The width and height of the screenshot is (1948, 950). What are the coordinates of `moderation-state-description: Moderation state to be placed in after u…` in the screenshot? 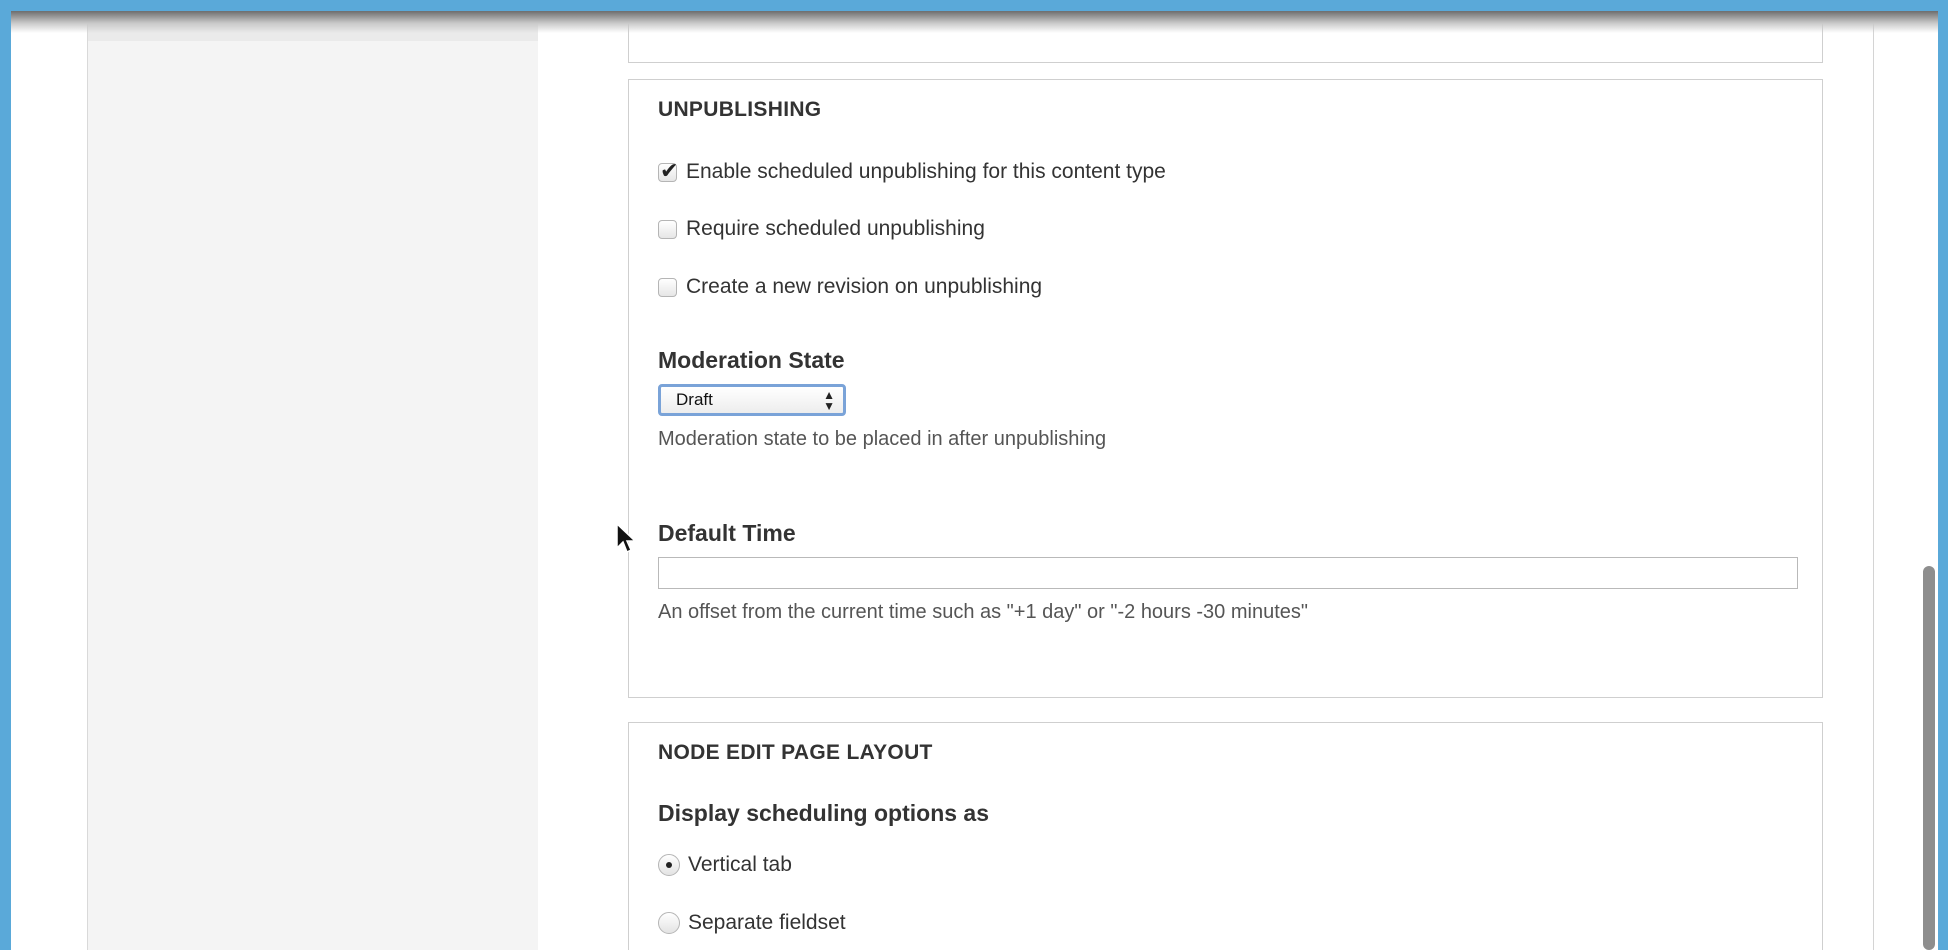 It's located at (882, 439).